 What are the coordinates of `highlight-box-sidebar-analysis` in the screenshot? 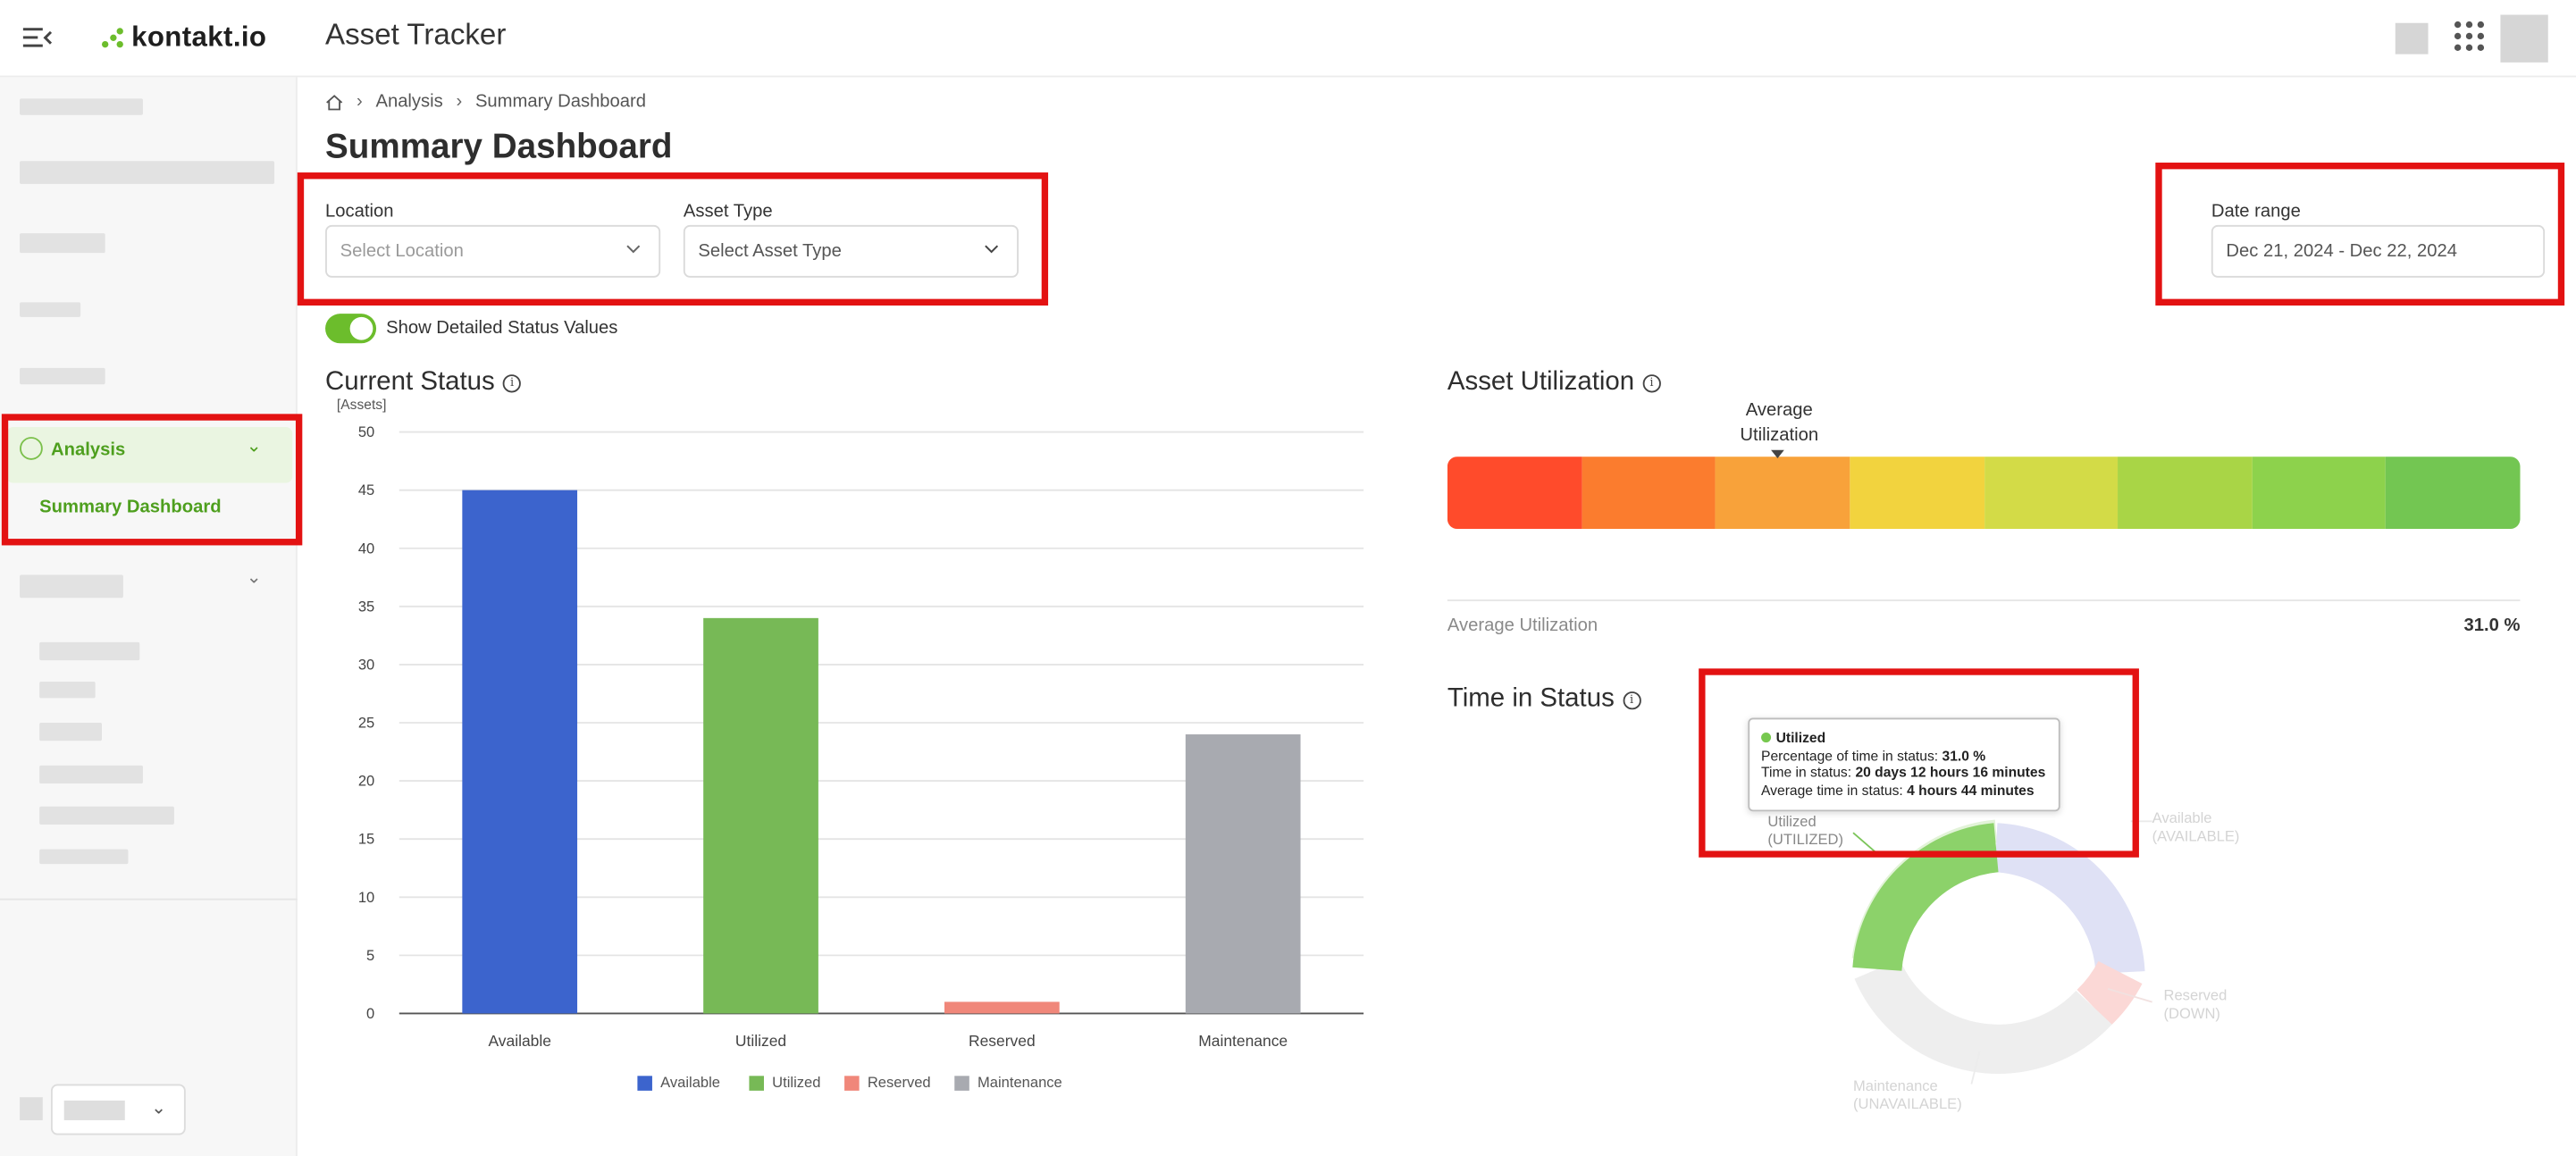 It's located at (152, 480).